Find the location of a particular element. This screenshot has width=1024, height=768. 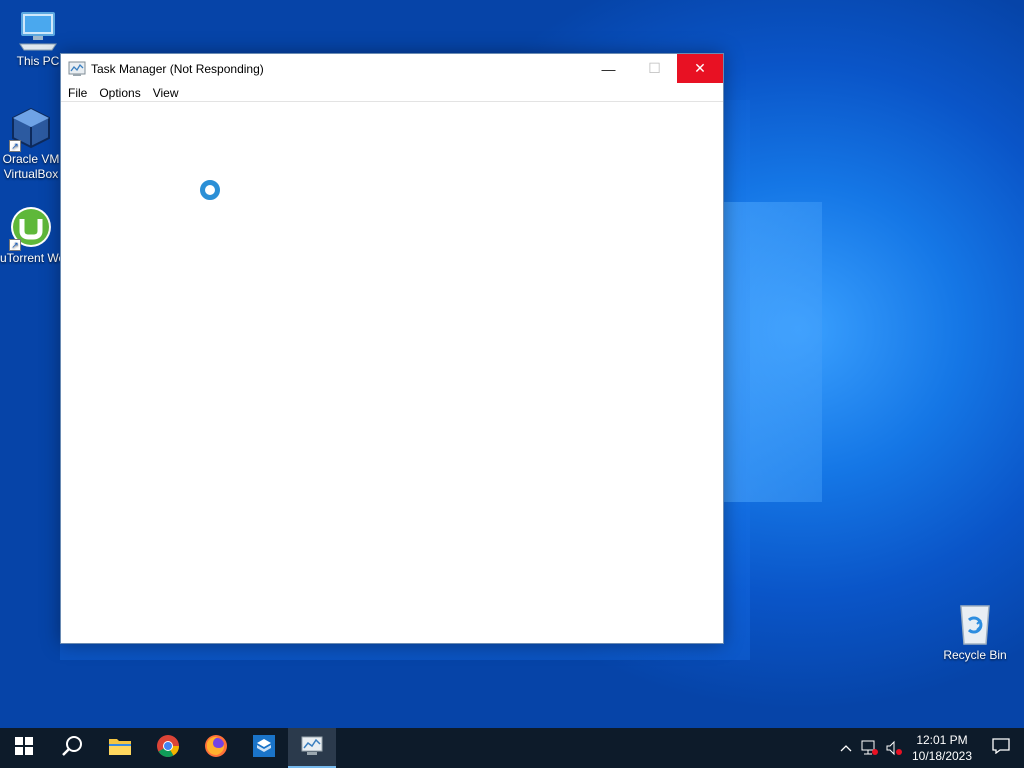

show-hidden-icons-chevron-icon is located at coordinates (846, 748).